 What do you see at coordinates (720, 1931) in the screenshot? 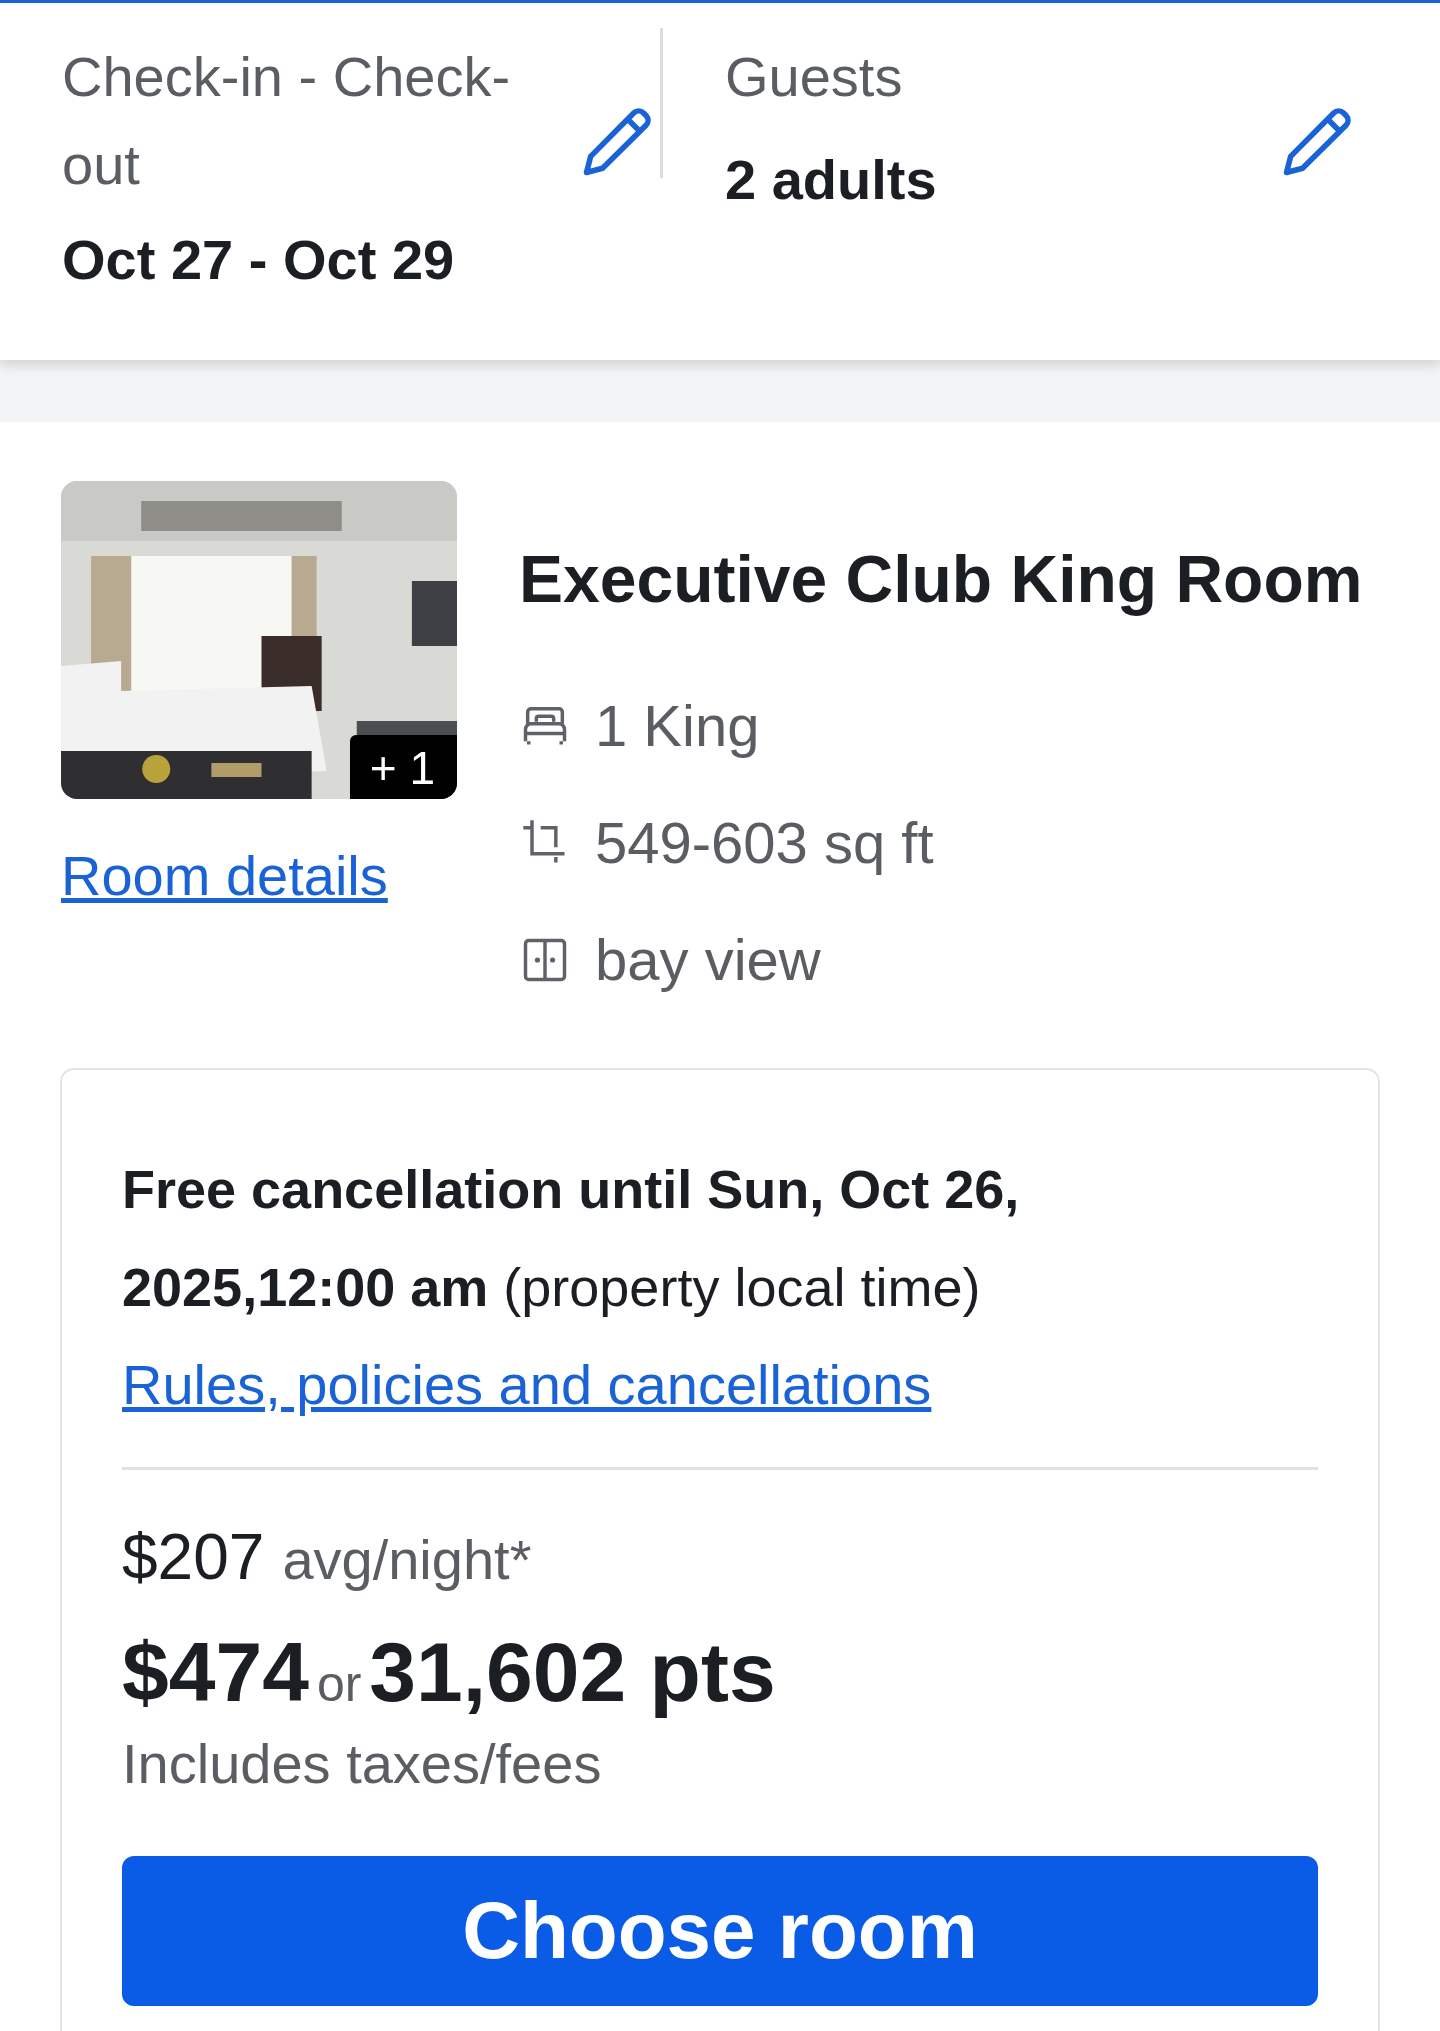
I see `choose-room-button: Choose room` at bounding box center [720, 1931].